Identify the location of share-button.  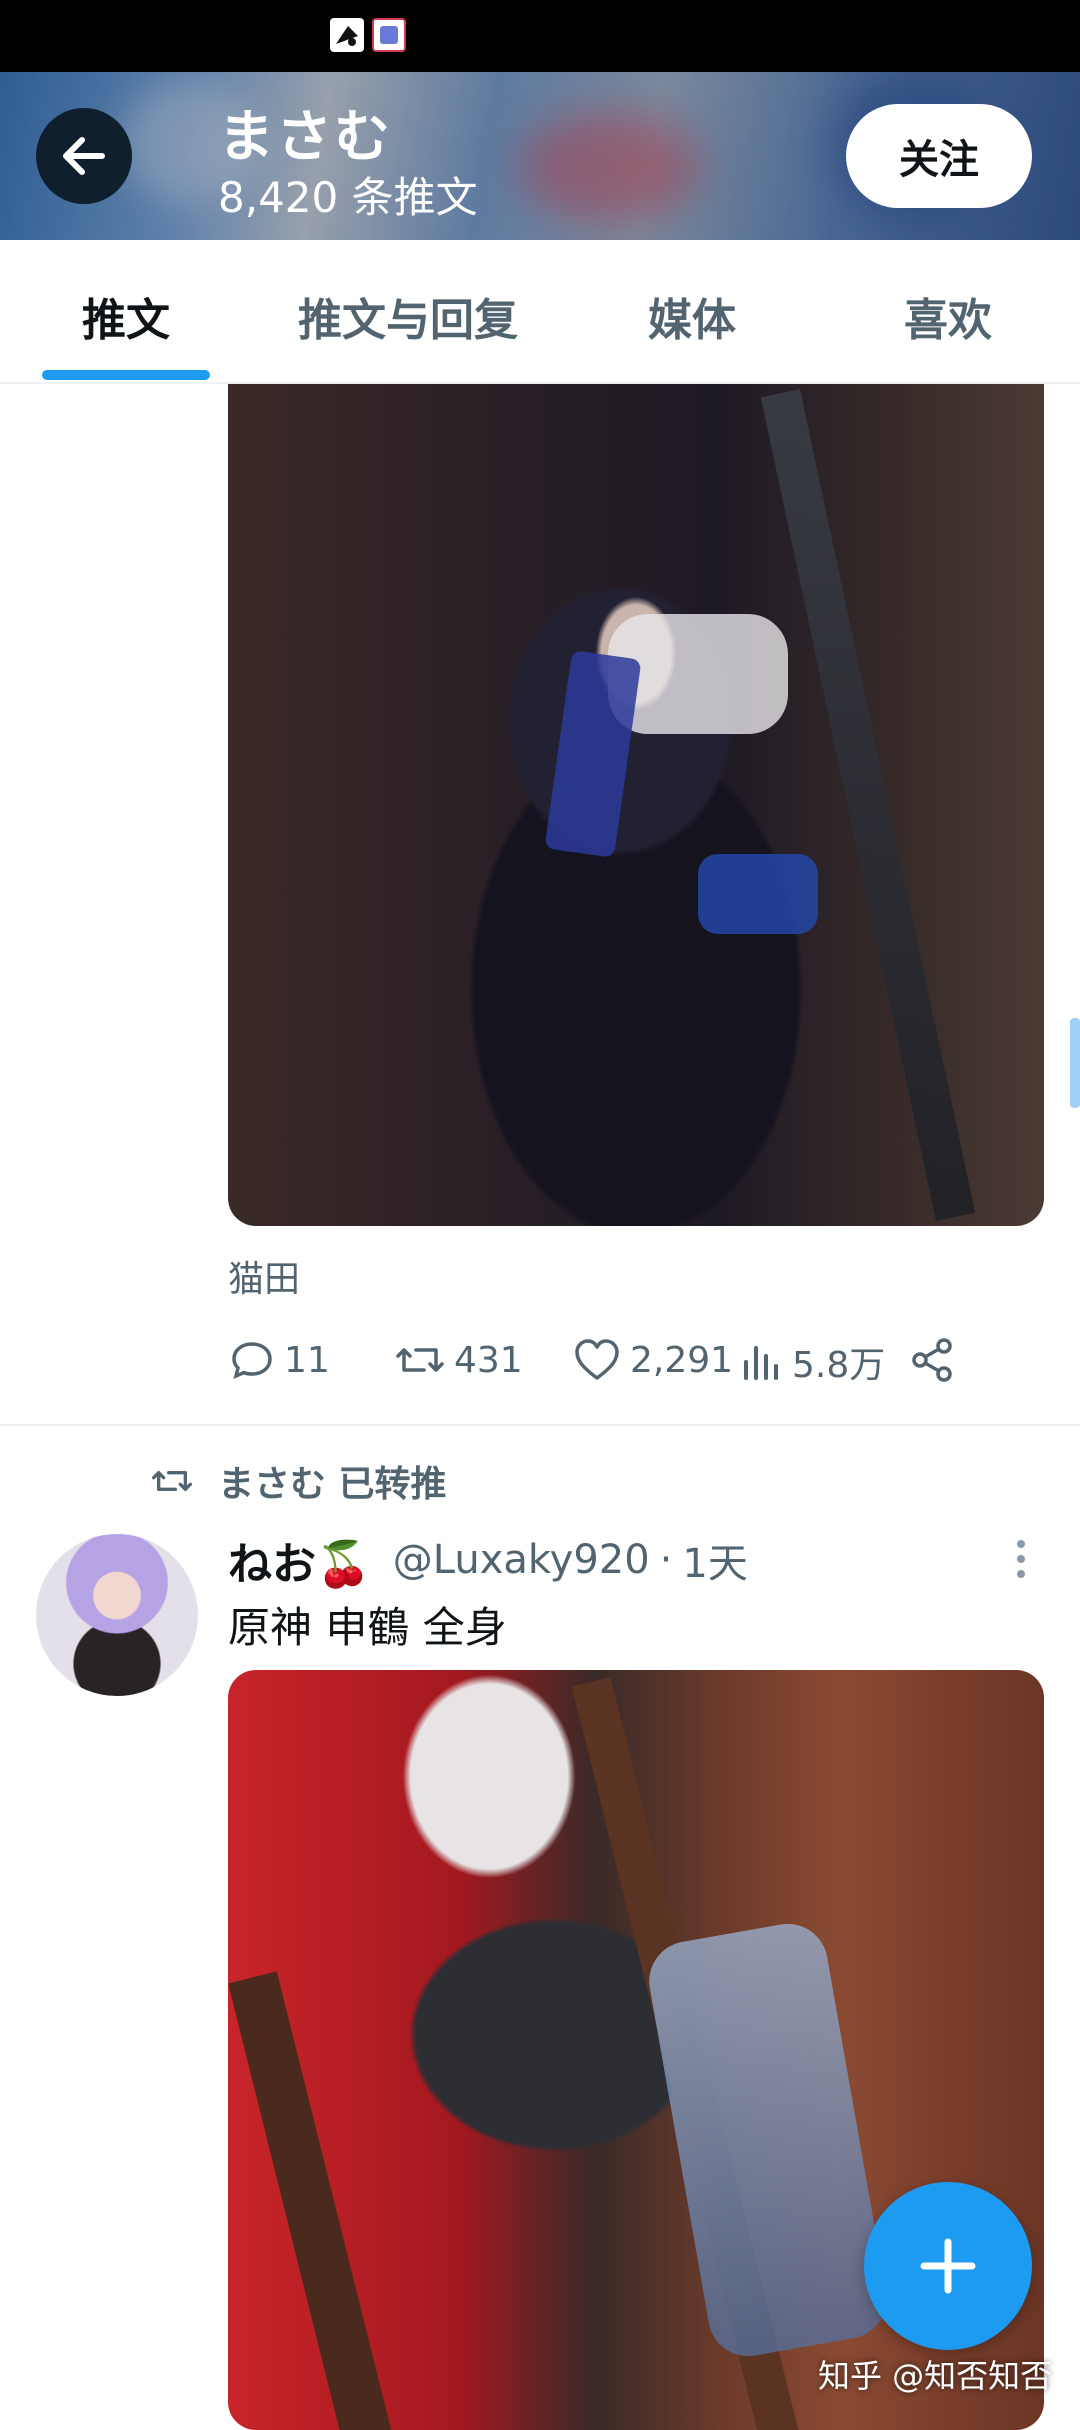
(932, 1360).